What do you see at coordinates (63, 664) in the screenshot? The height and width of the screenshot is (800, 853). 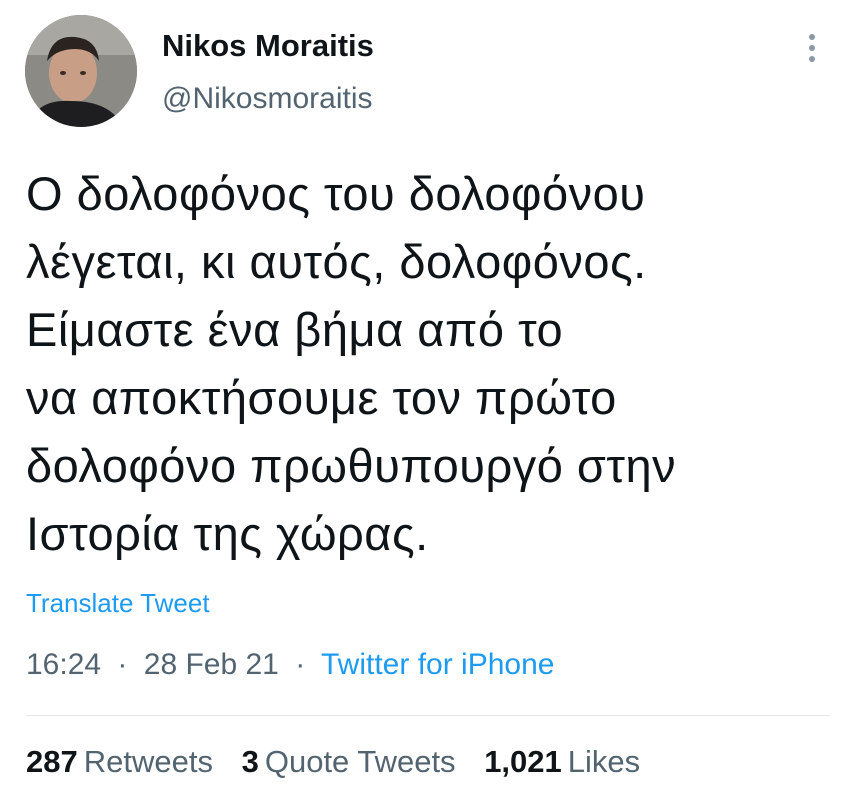 I see `tweet-time: 16:24` at bounding box center [63, 664].